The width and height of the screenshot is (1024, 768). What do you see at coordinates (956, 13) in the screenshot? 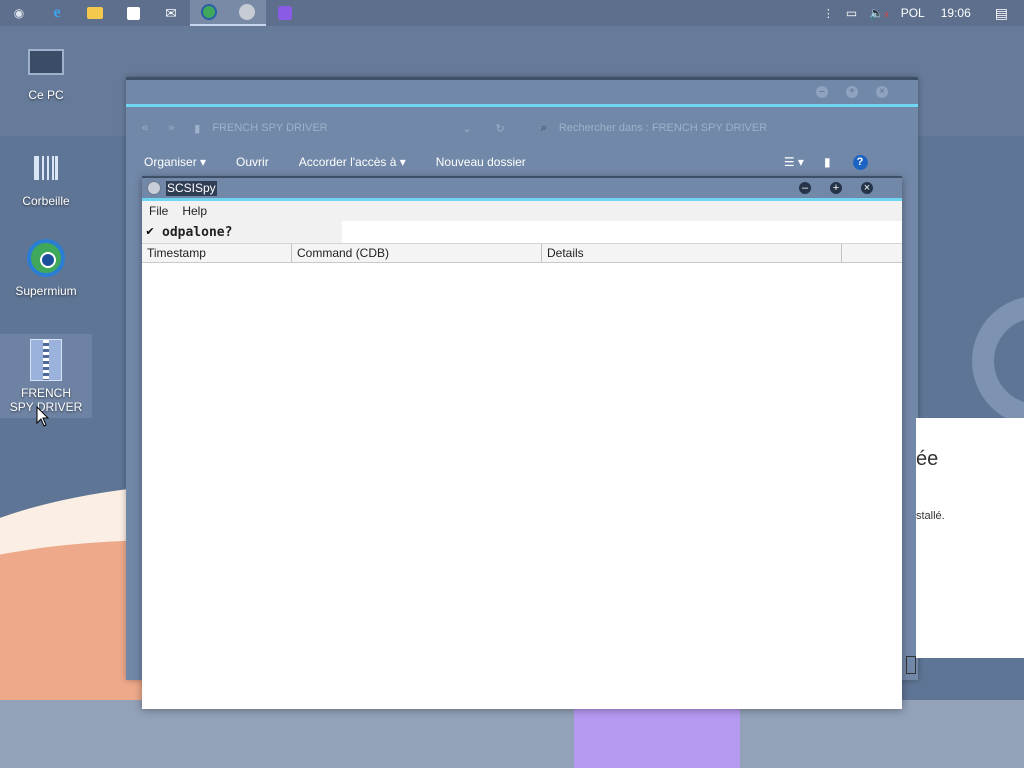
I see `clock: 19:06` at bounding box center [956, 13].